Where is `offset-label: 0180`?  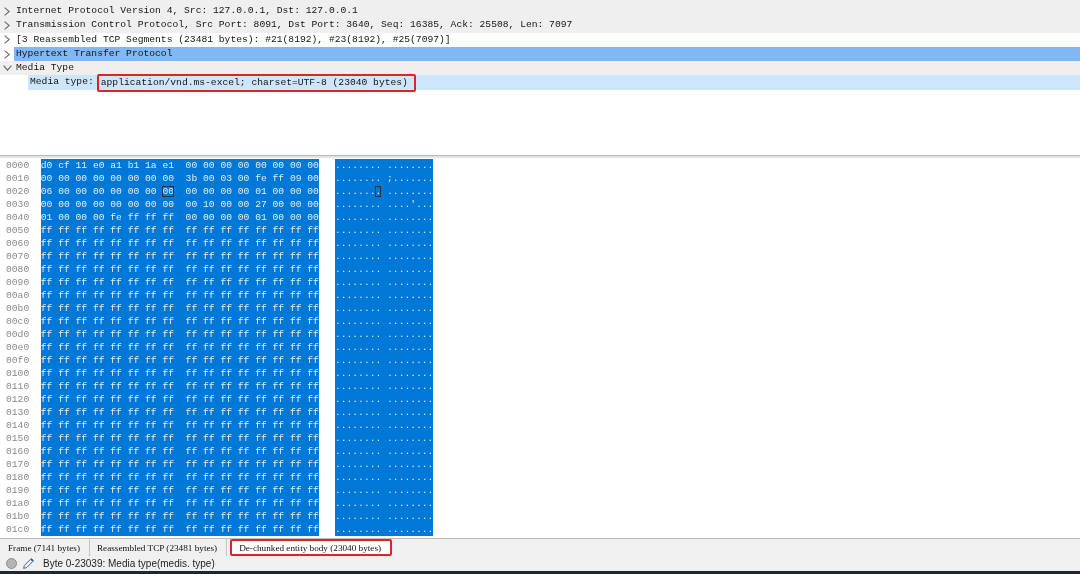
offset-label: 0180 is located at coordinates (18, 477).